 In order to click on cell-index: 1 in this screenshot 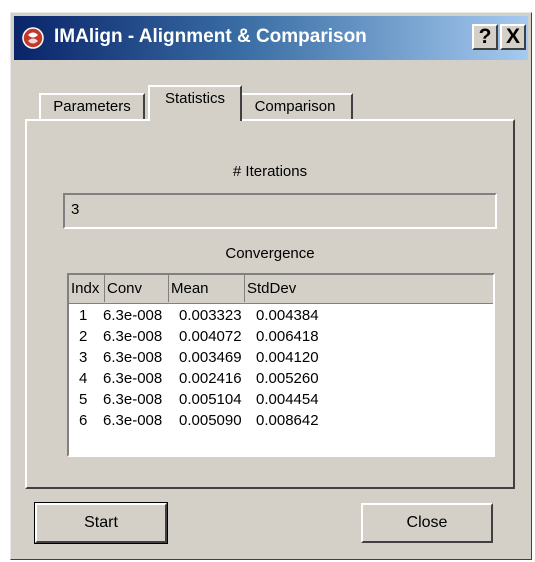, I will do `click(83, 315)`.